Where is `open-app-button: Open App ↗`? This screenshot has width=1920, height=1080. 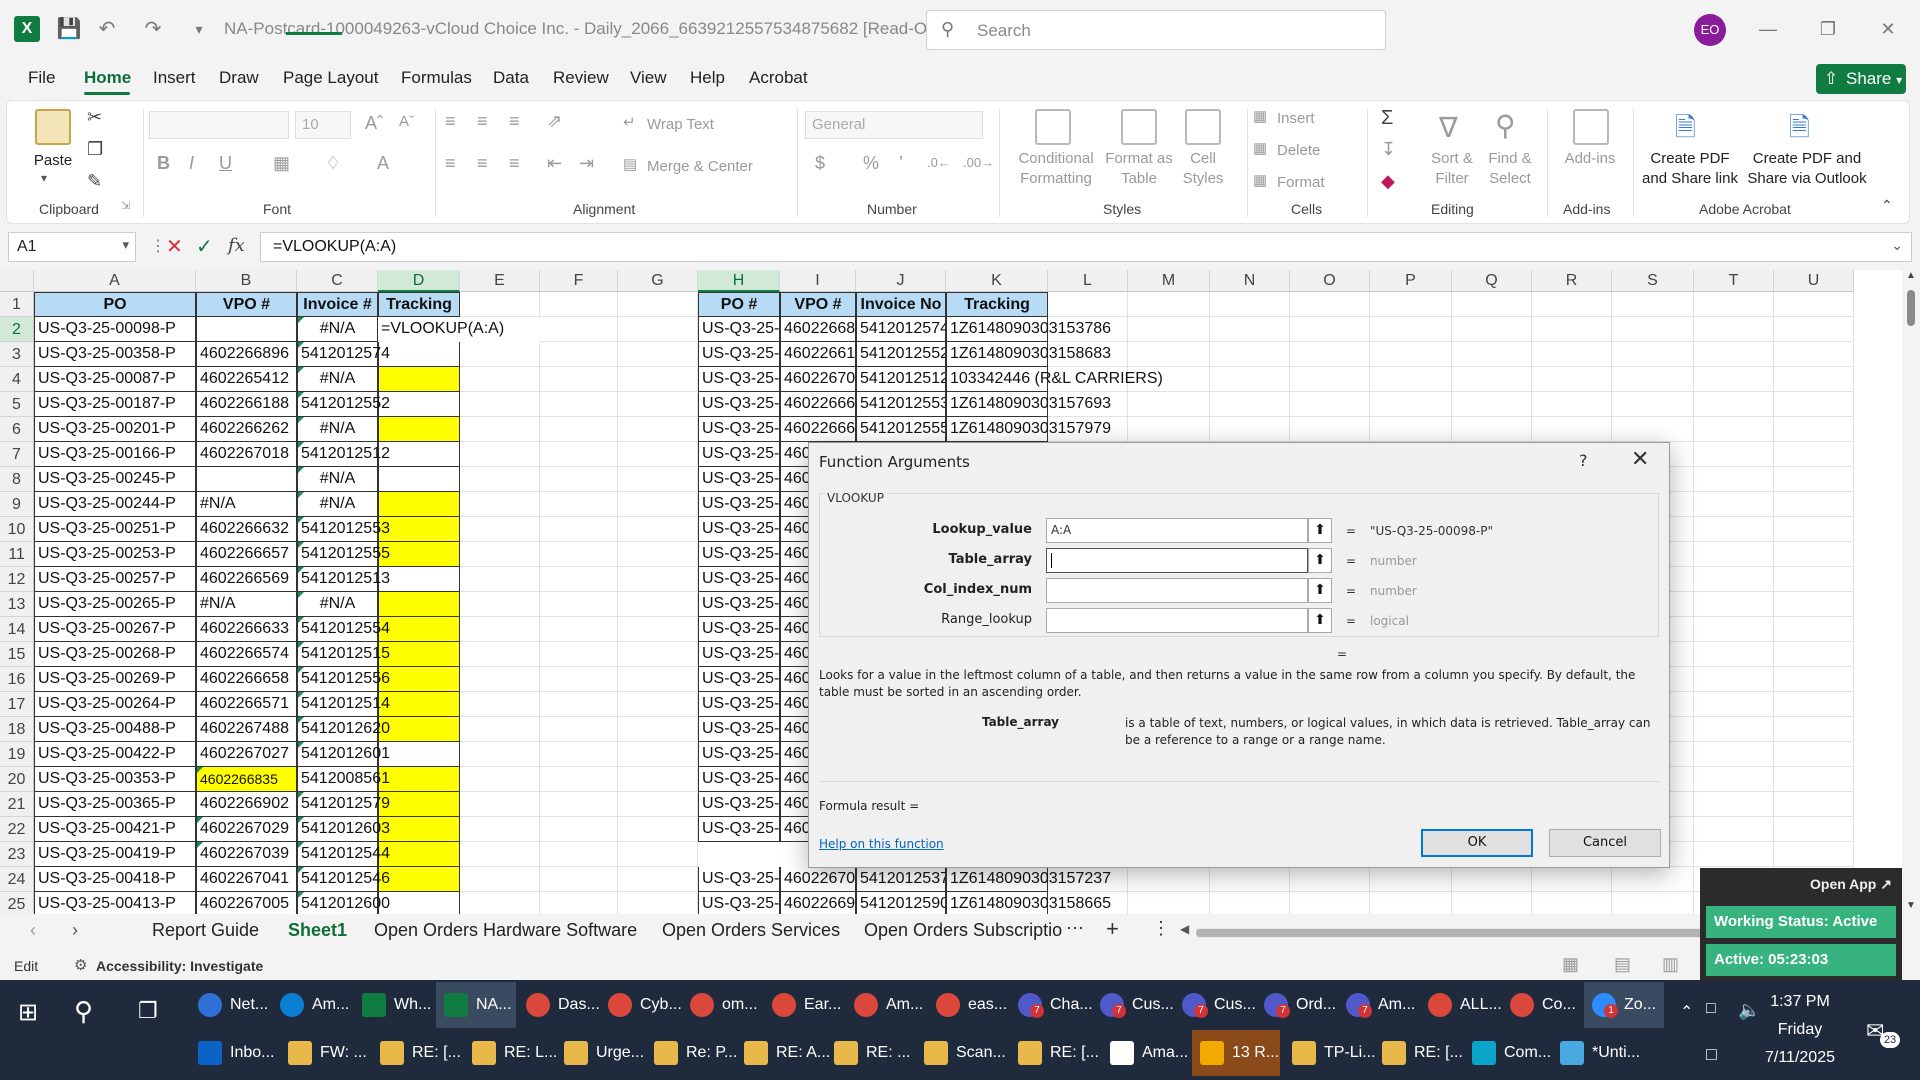
open-app-button: Open App ↗ is located at coordinates (1851, 884).